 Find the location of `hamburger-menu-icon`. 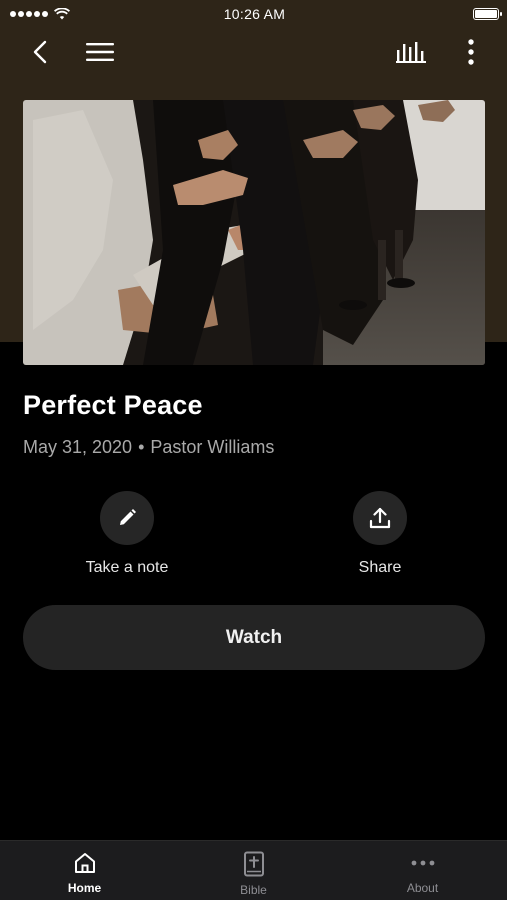

hamburger-menu-icon is located at coordinates (100, 52).